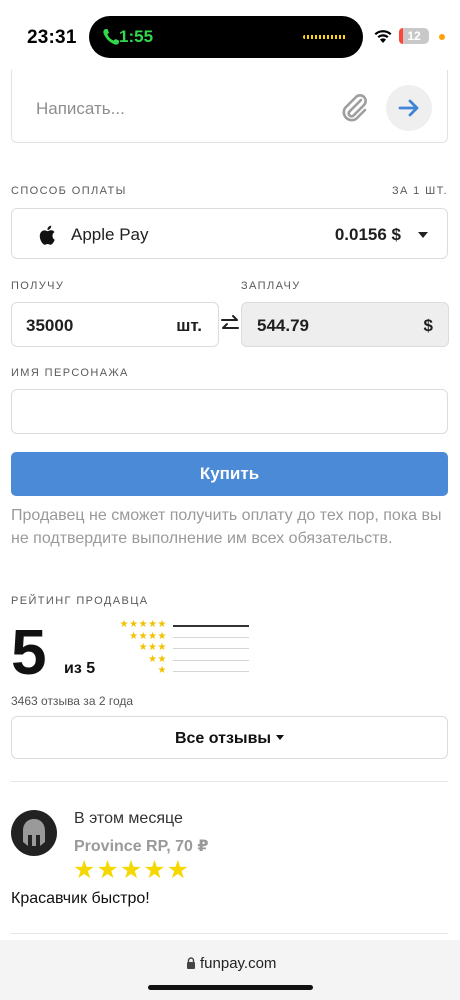 This screenshot has height=1000, width=460. Describe the element at coordinates (428, 325) in the screenshot. I see `pay-currency: $` at that location.